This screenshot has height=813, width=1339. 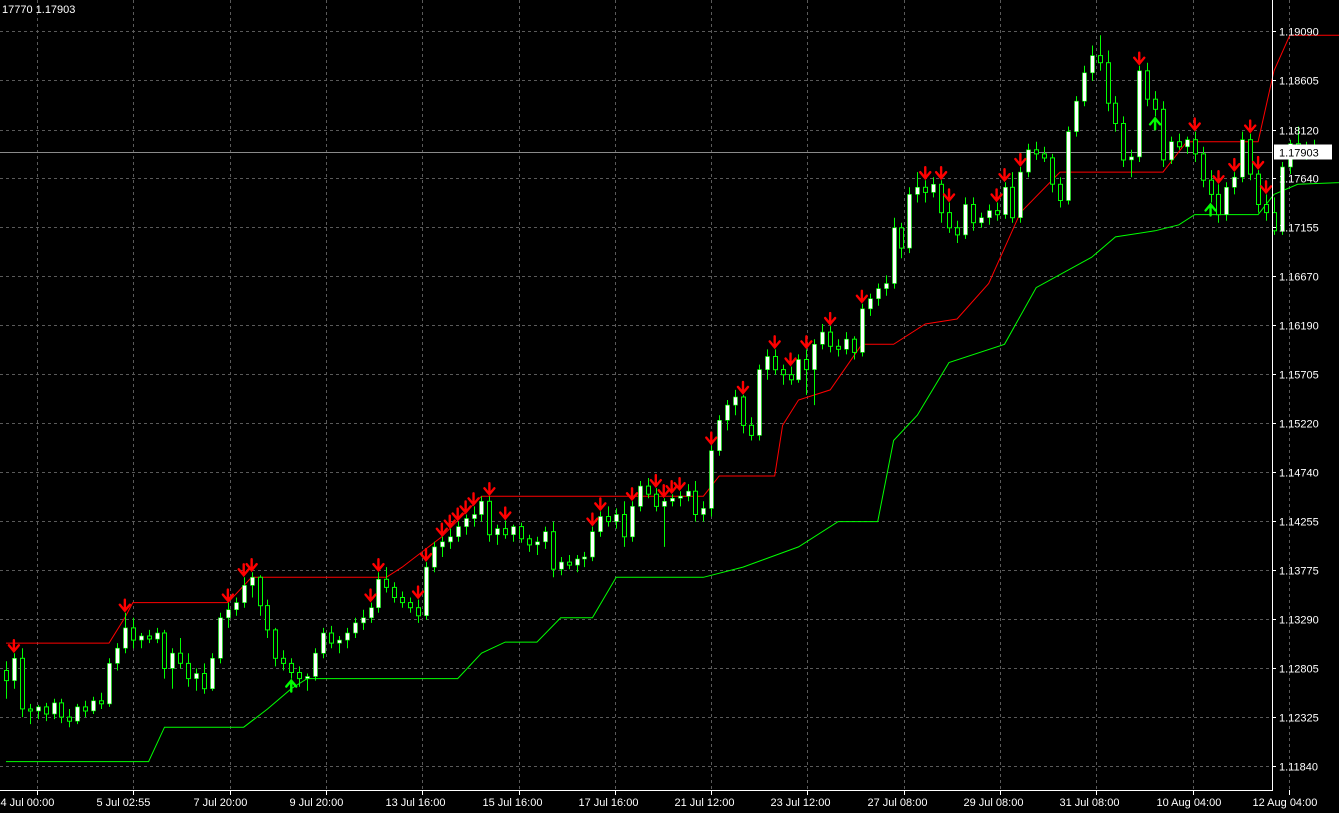 I want to click on x-tick-label: 15 Jul 16:00, so click(x=513, y=803).